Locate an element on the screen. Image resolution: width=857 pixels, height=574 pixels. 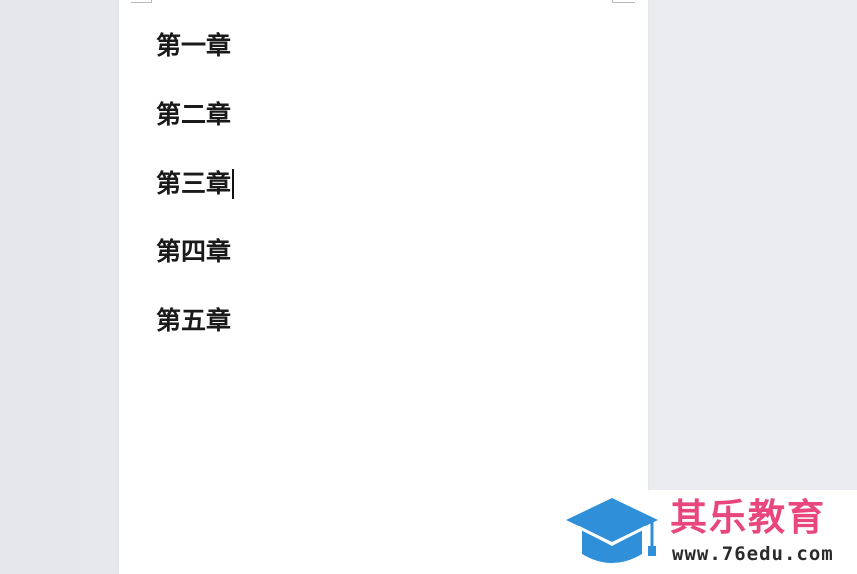
watermark: 其乐教育 www.76edu.com is located at coordinates (706, 532).